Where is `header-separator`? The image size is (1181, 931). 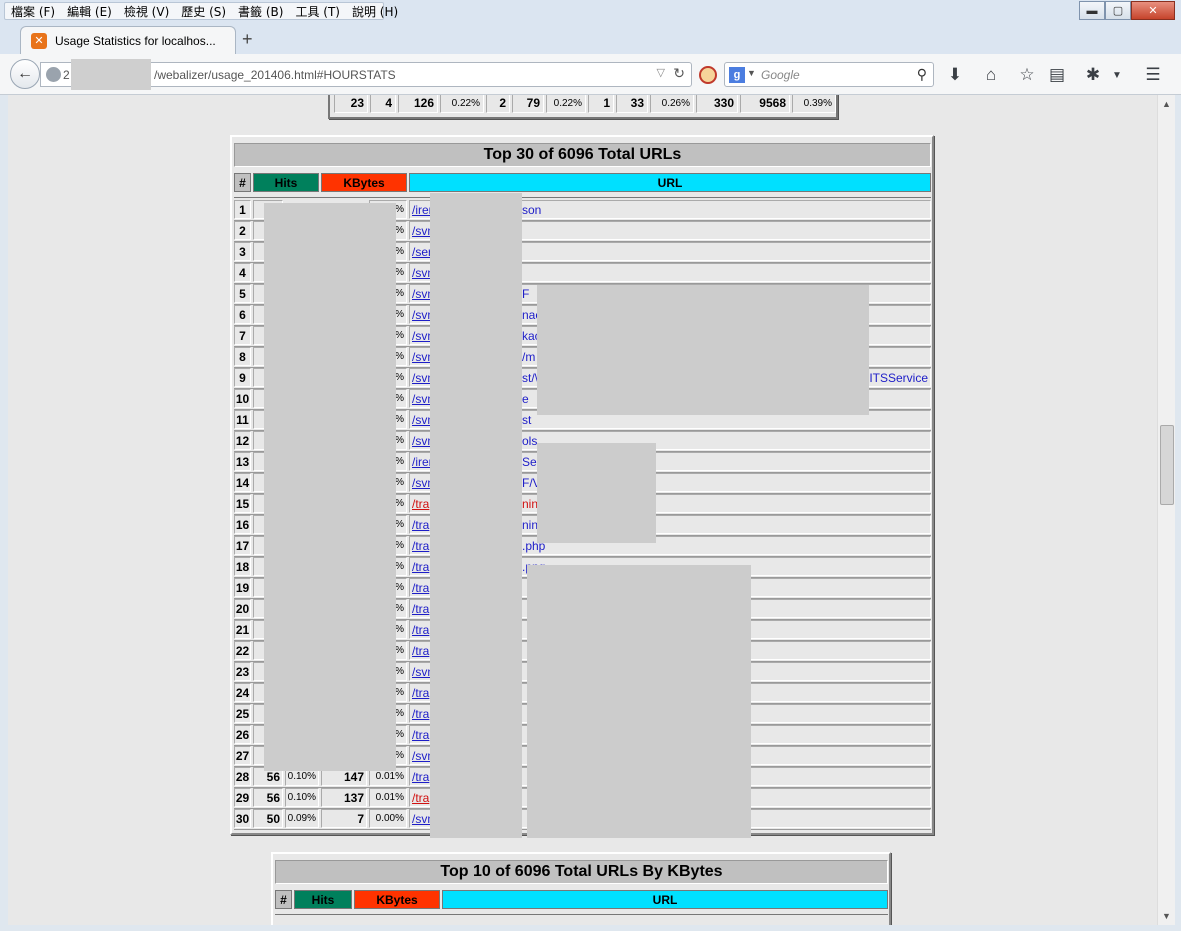 header-separator is located at coordinates (581, 914).